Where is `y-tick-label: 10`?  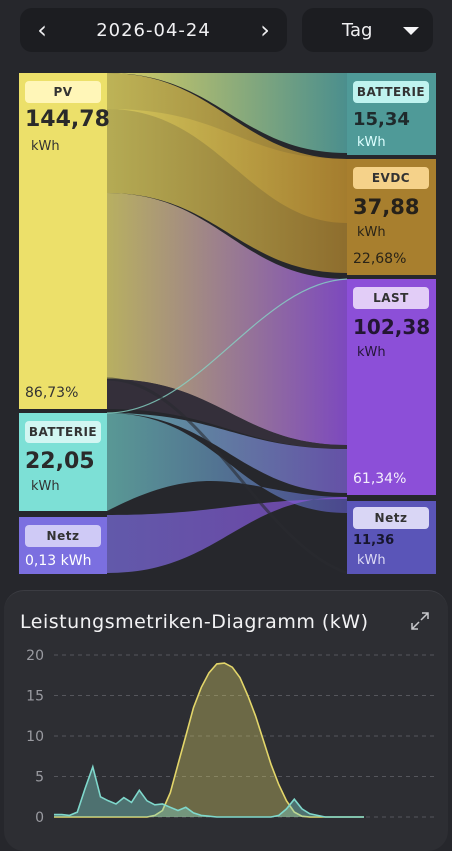 y-tick-label: 10 is located at coordinates (35, 737).